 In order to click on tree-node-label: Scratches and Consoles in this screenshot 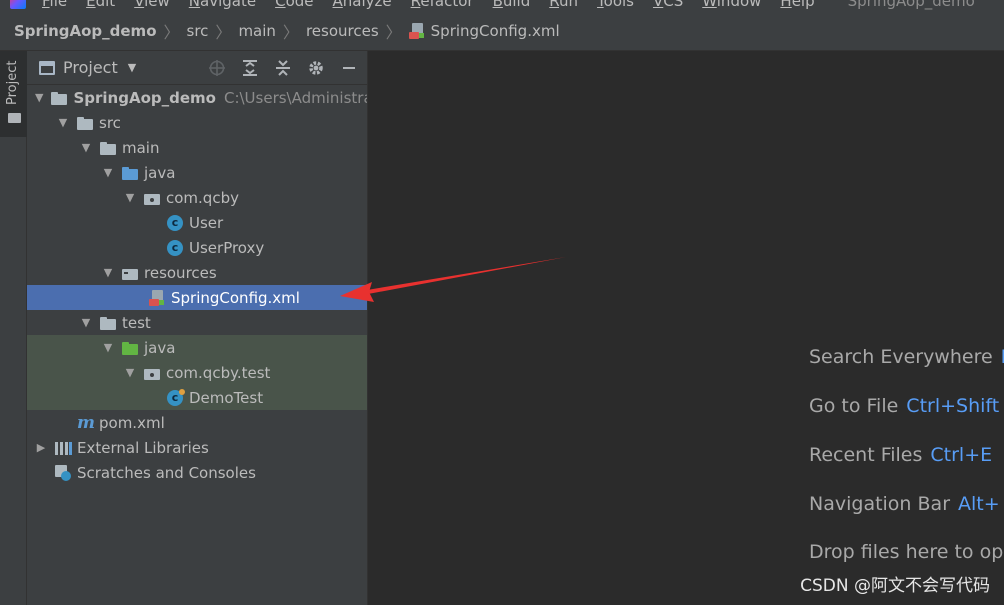, I will do `click(166, 472)`.